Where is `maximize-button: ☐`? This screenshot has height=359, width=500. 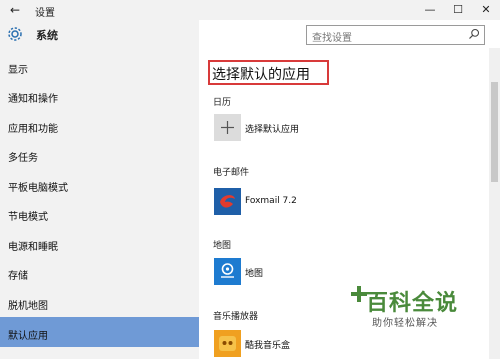 maximize-button: ☐ is located at coordinates (458, 10).